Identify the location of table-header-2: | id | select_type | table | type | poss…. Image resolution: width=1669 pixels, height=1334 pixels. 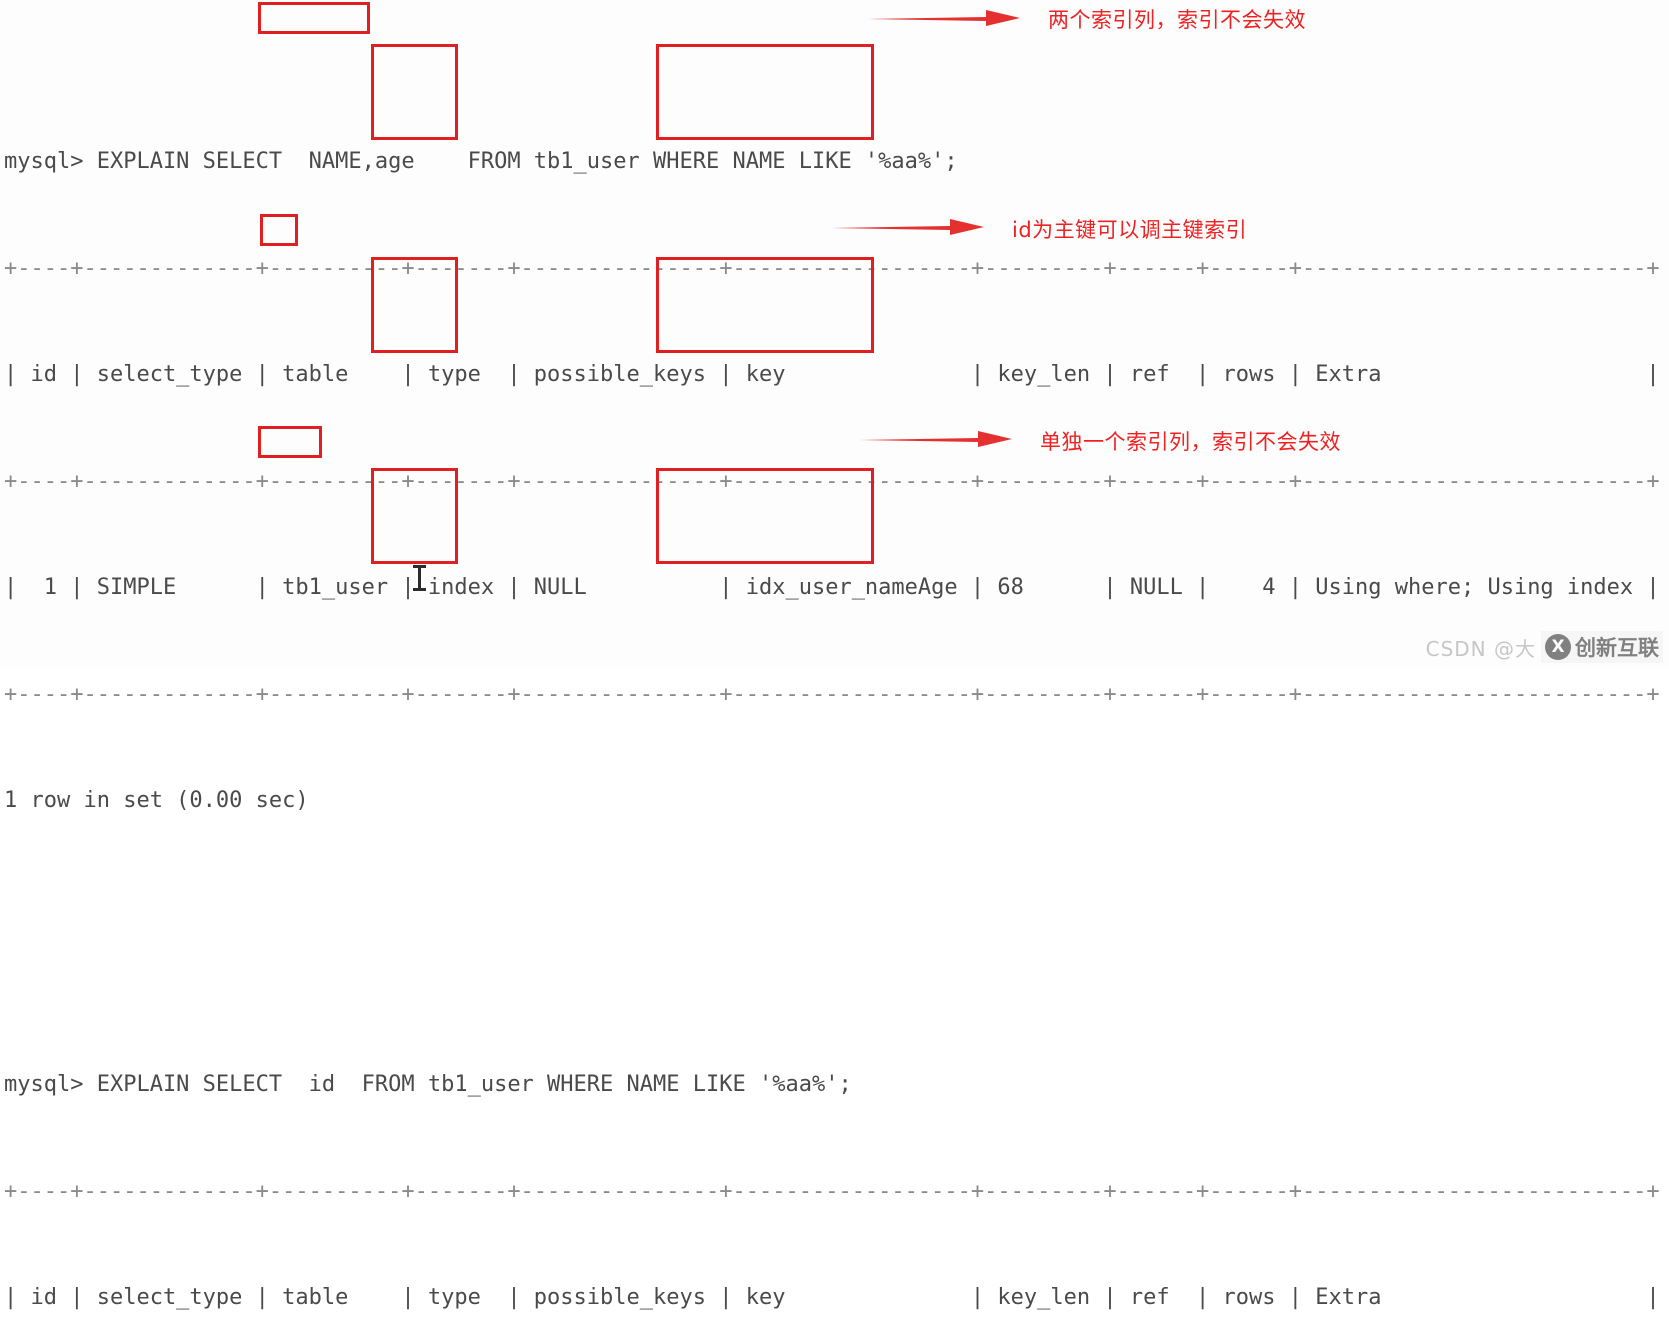
(832, 1297).